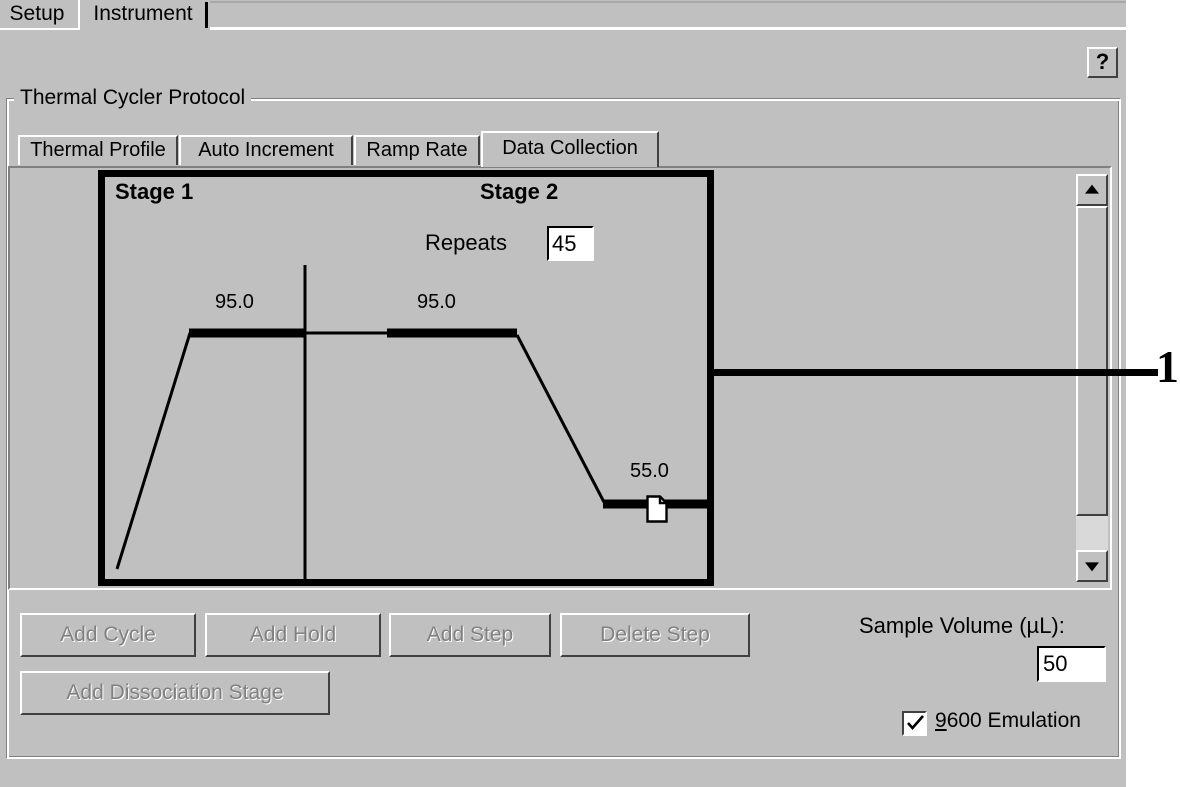  Describe the element at coordinates (175, 693) in the screenshot. I see `add-dissociation-stage-button: Add Dissociation Stage` at that location.